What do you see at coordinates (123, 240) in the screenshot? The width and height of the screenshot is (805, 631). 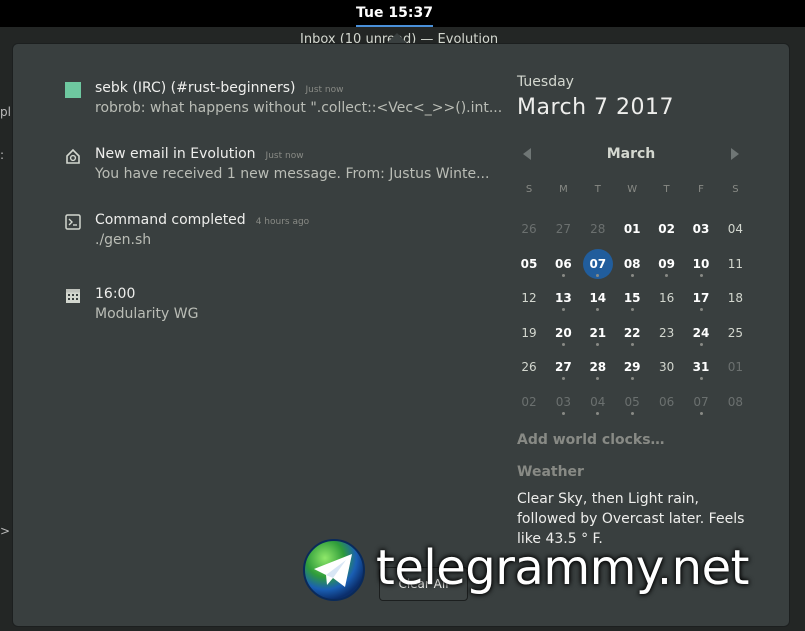 I see `notification-body: ./gen.sh` at bounding box center [123, 240].